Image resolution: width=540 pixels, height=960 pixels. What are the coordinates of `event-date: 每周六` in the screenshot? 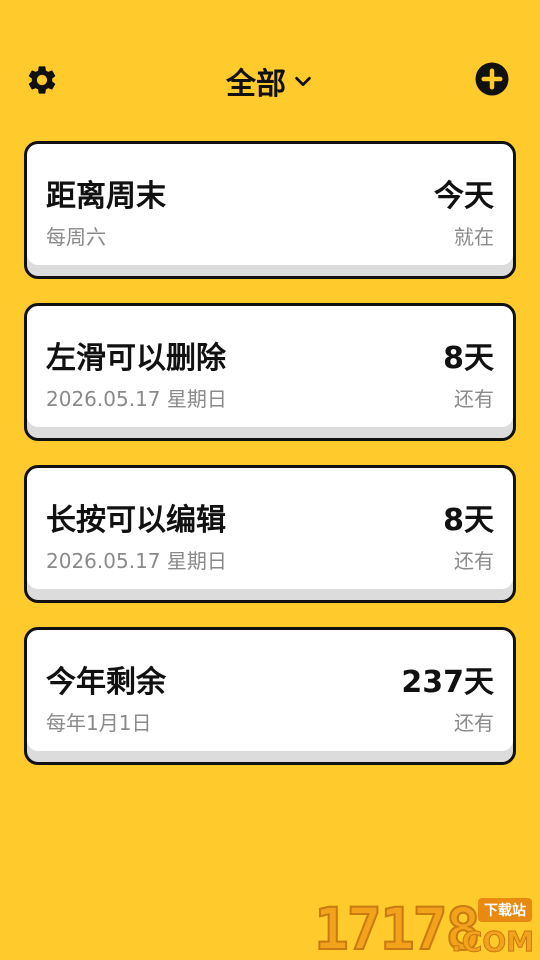 It's located at (76, 237).